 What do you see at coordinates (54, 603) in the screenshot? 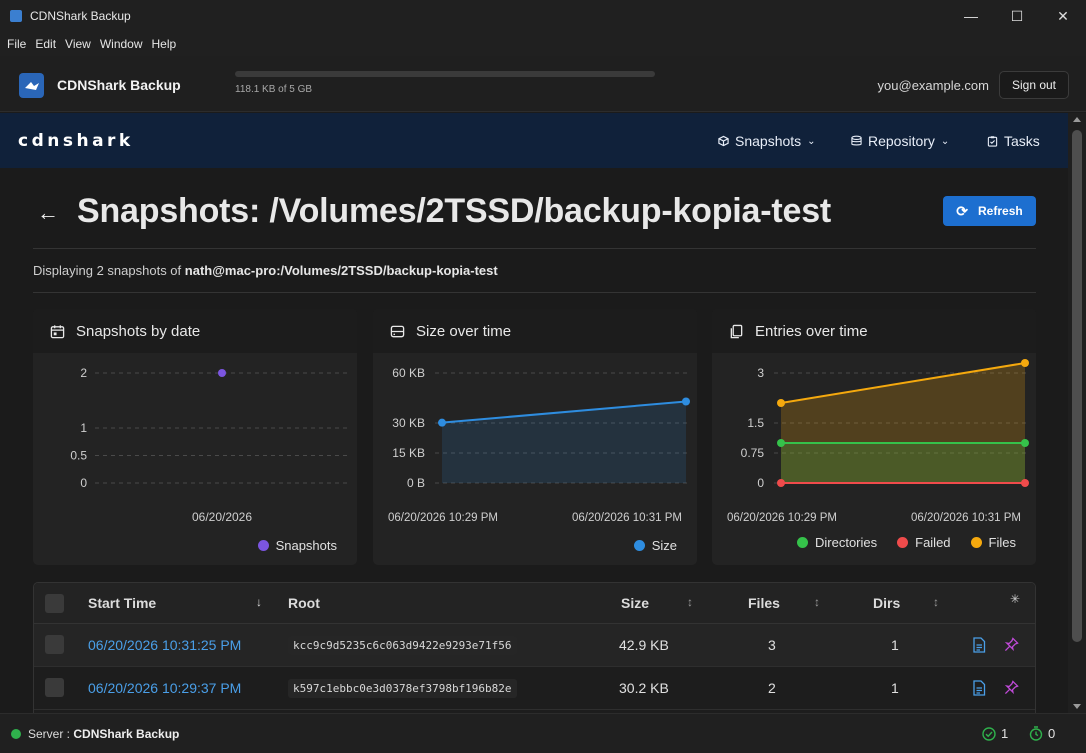
I see `select-all-checkbox` at bounding box center [54, 603].